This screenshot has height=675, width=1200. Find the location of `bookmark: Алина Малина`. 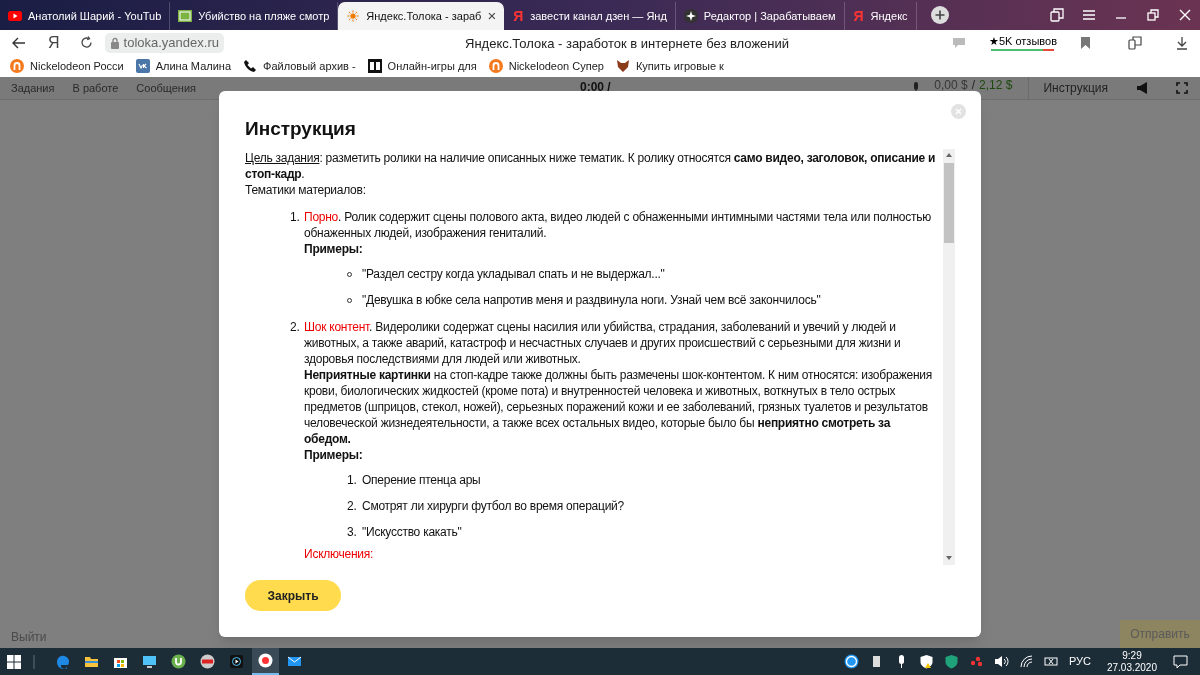

bookmark: Алина Малина is located at coordinates (183, 66).